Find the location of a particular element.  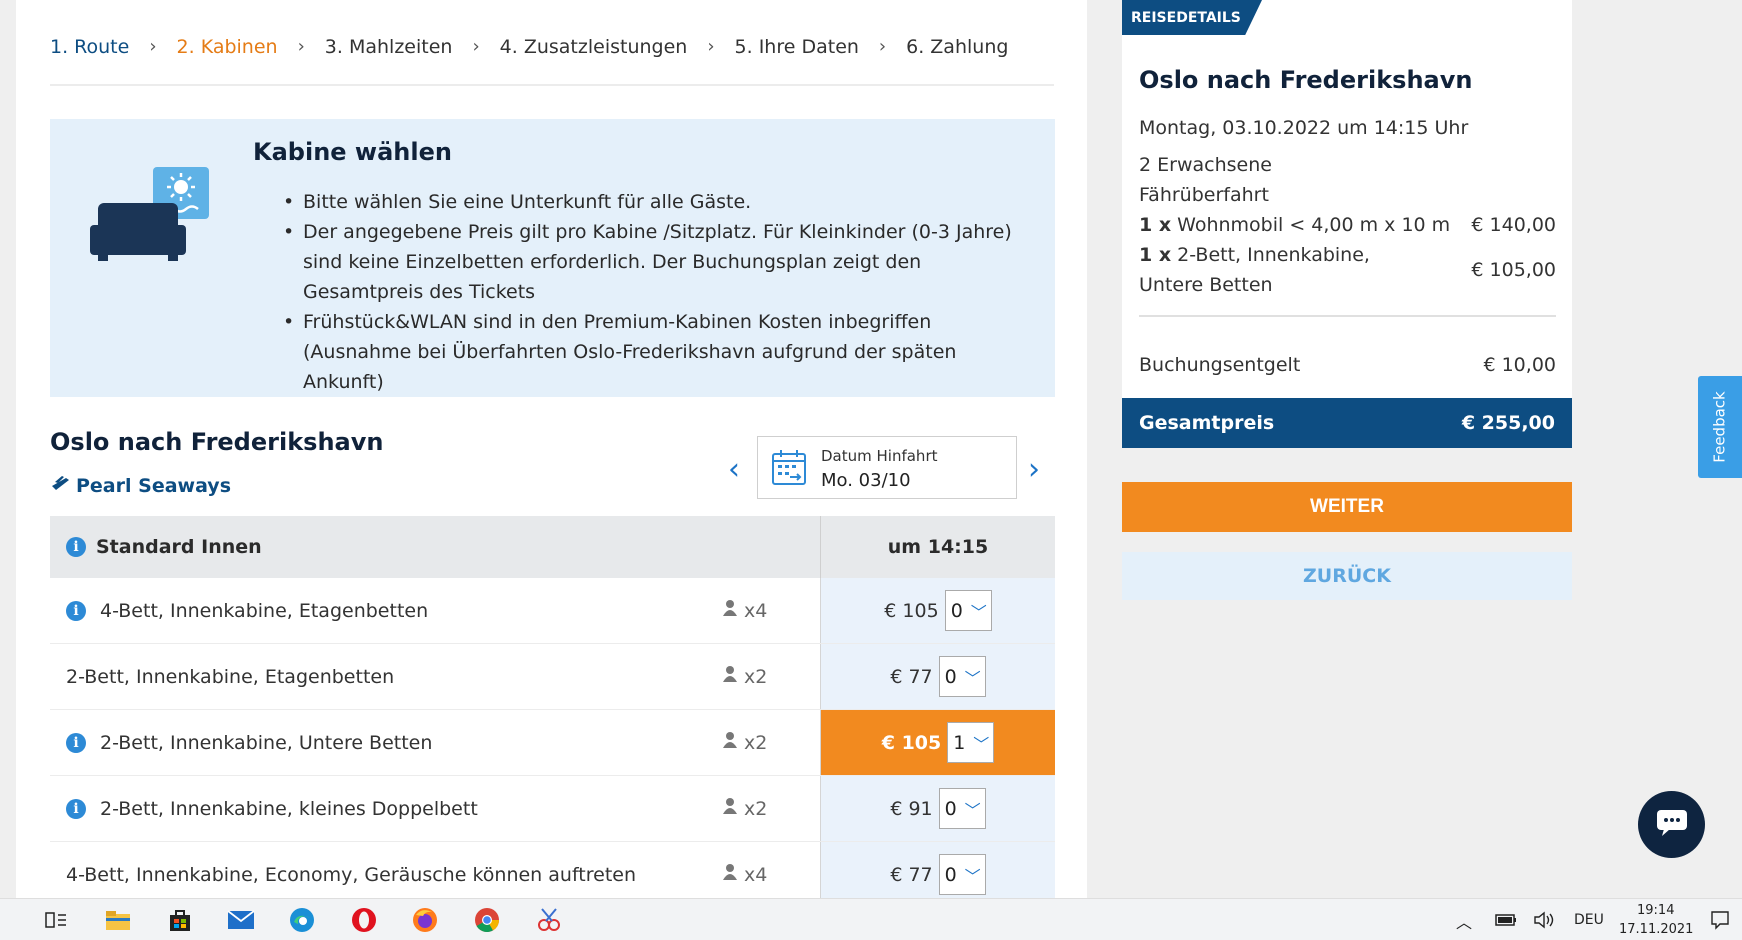

crumb-zusatzleistungen: 4. Zusatzleistungen is located at coordinates (593, 47).